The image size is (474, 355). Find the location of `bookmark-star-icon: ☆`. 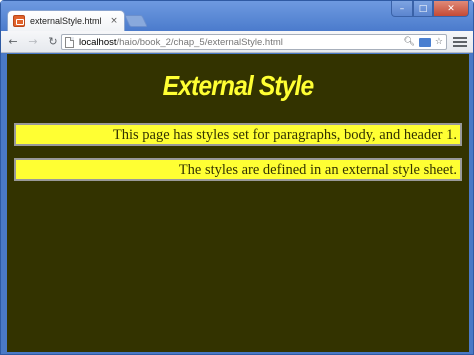

bookmark-star-icon: ☆ is located at coordinates (439, 42).